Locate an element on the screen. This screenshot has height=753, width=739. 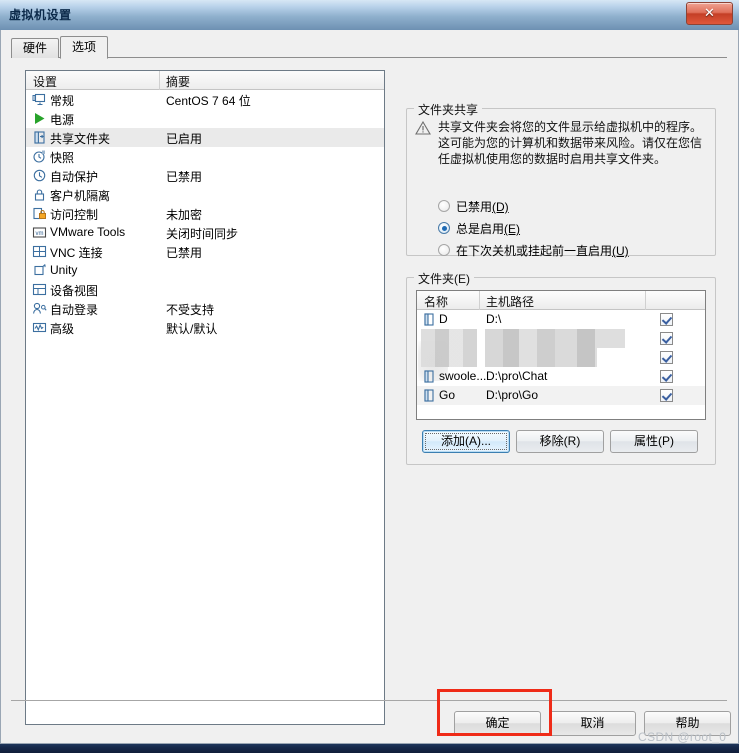
settings-row-6: 客户机隔离 is located at coordinates (205, 194).